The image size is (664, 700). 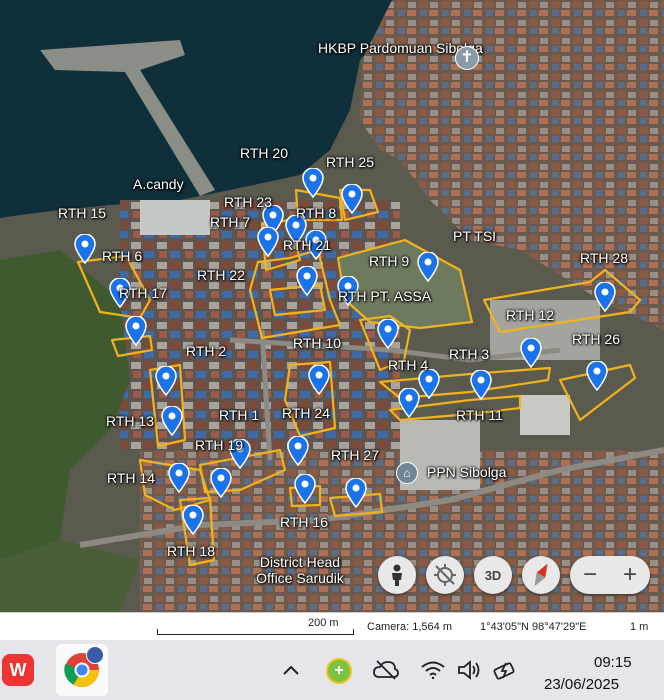 I want to click on location-off-button, so click(x=445, y=575).